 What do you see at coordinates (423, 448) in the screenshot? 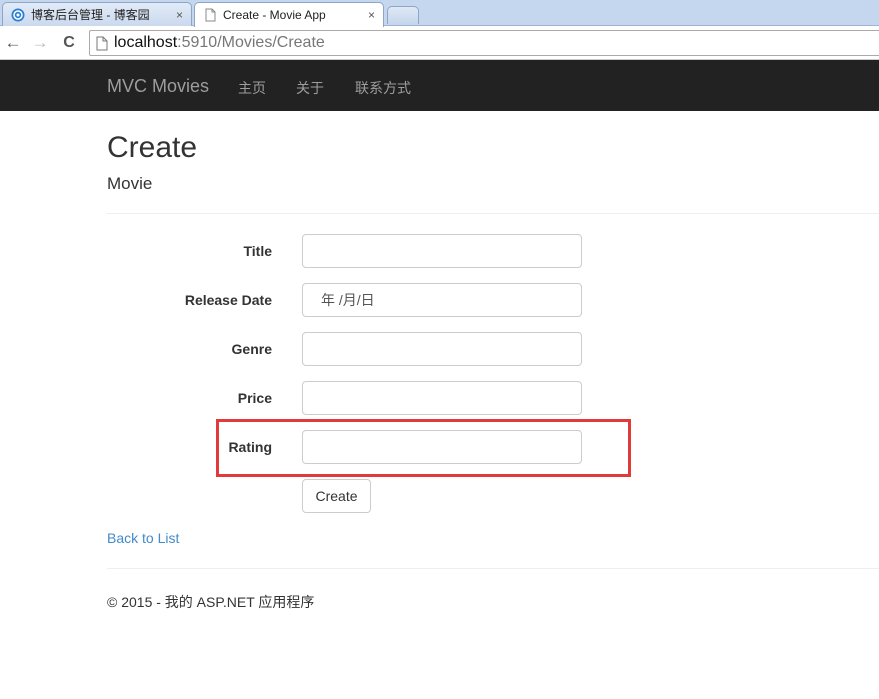
I see `rating-highlight-box` at bounding box center [423, 448].